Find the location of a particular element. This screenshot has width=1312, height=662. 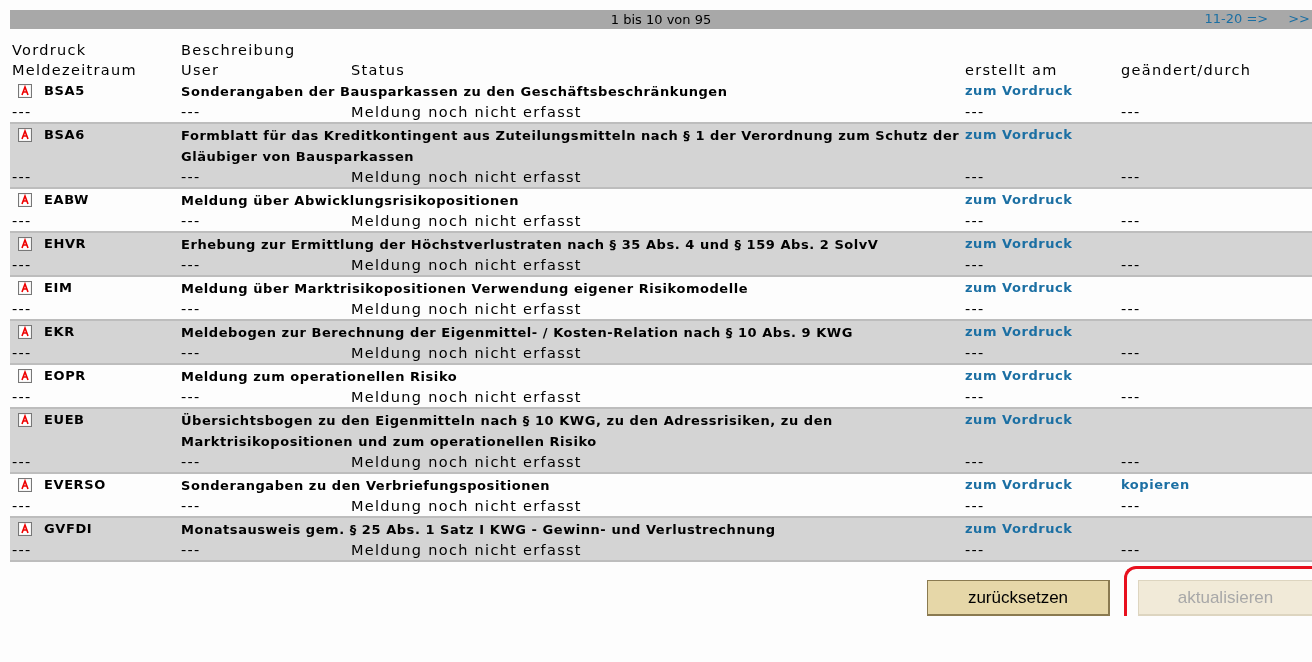

form-code: BSA6 is located at coordinates (64, 134).